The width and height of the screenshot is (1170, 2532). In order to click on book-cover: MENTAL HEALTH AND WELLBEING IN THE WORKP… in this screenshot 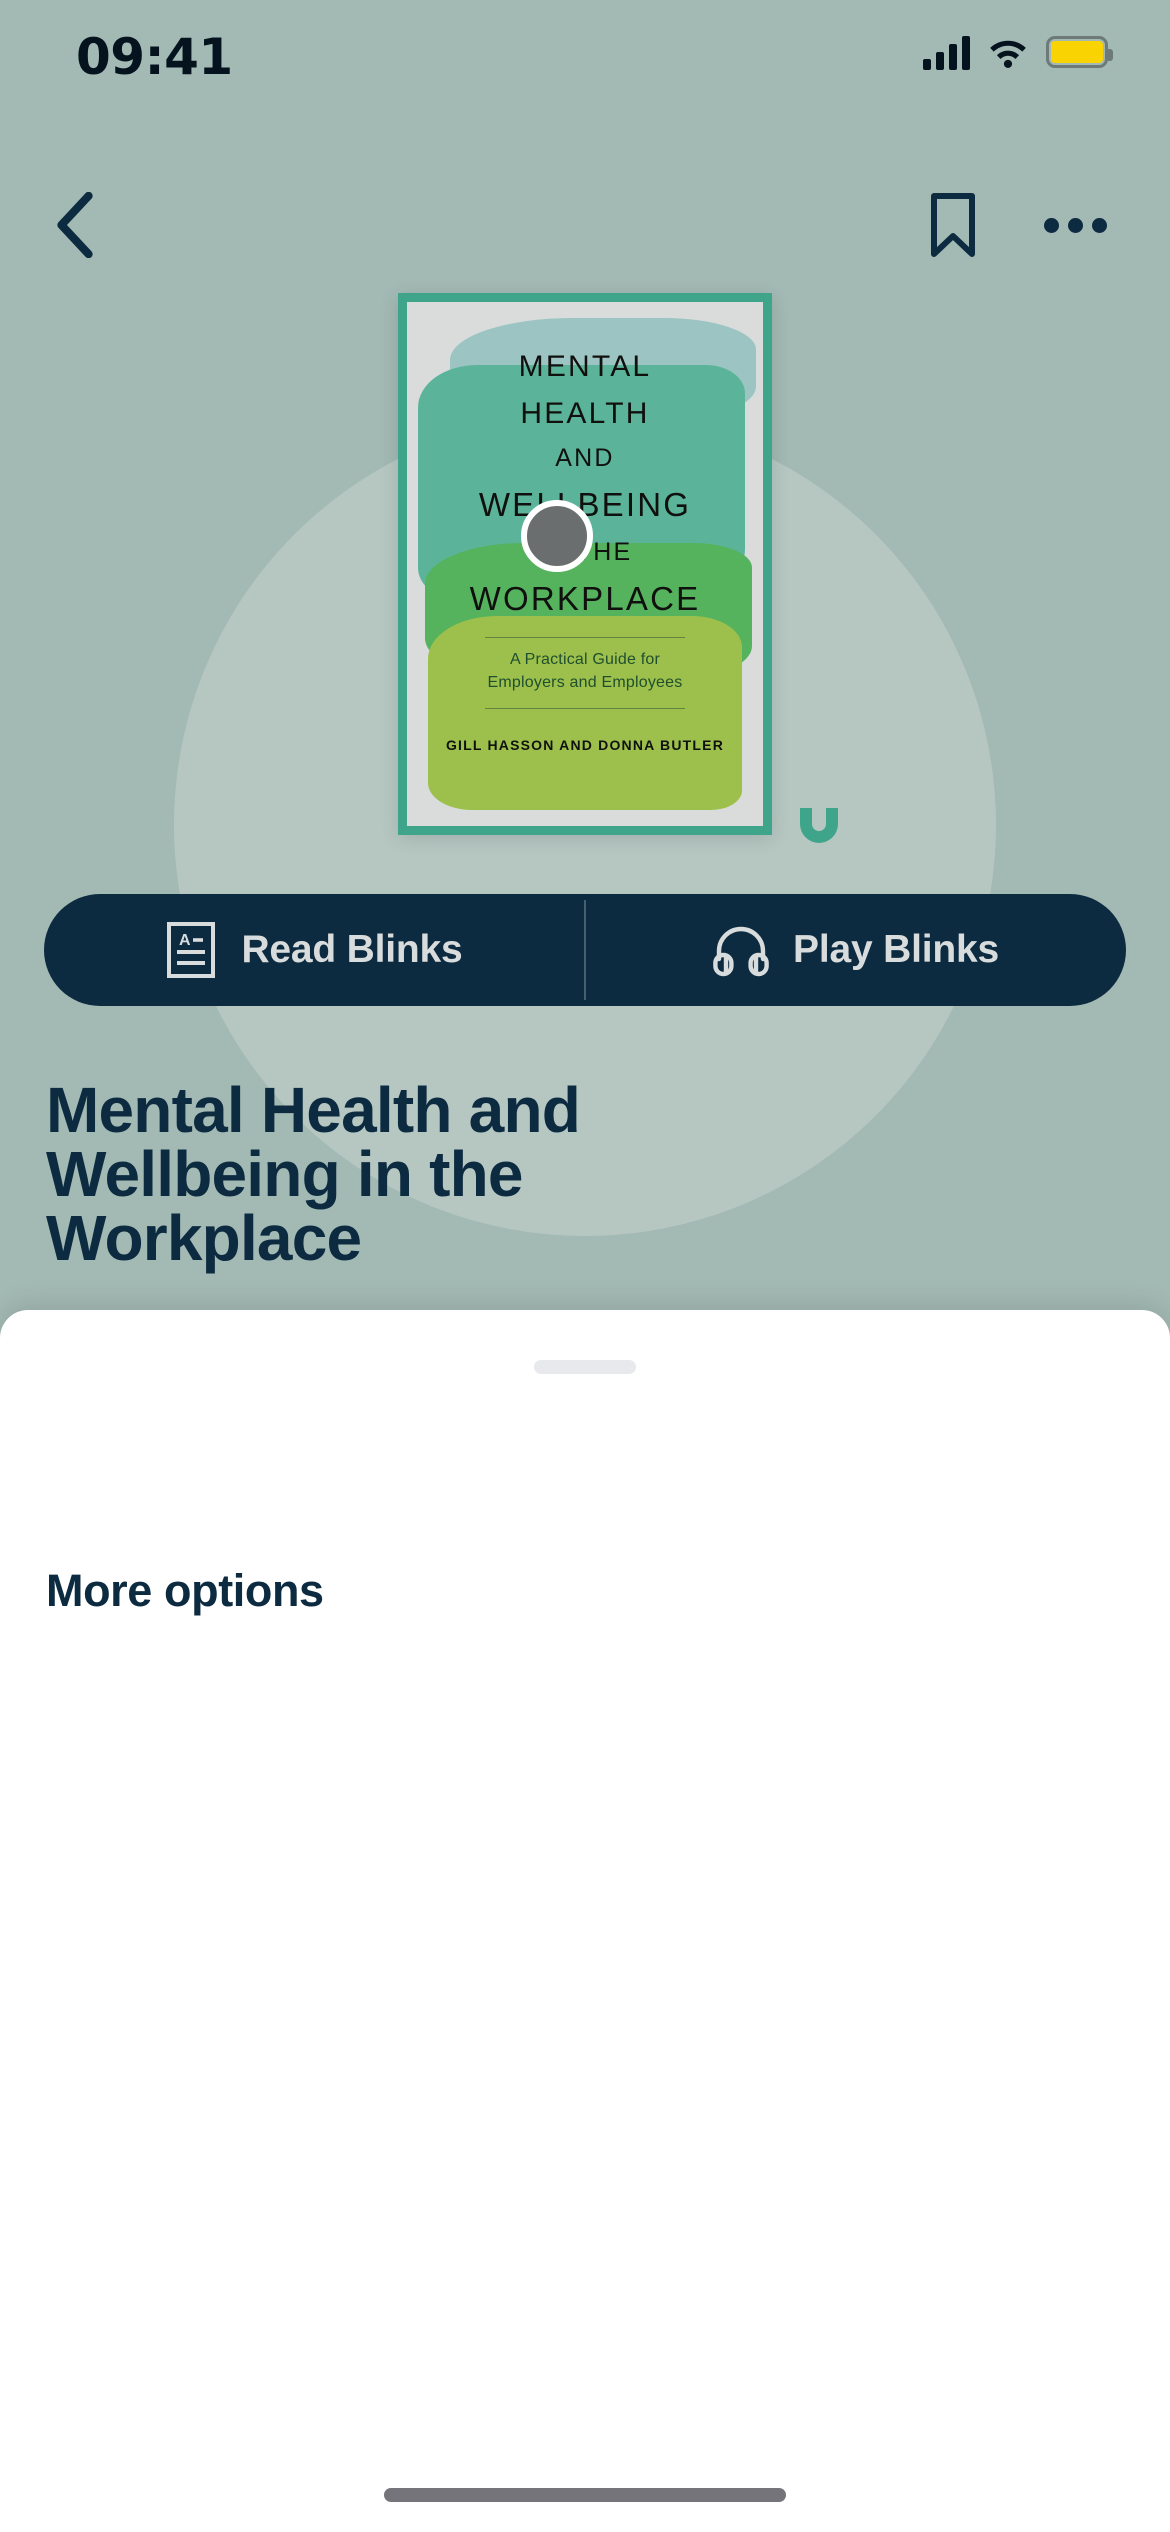, I will do `click(585, 564)`.